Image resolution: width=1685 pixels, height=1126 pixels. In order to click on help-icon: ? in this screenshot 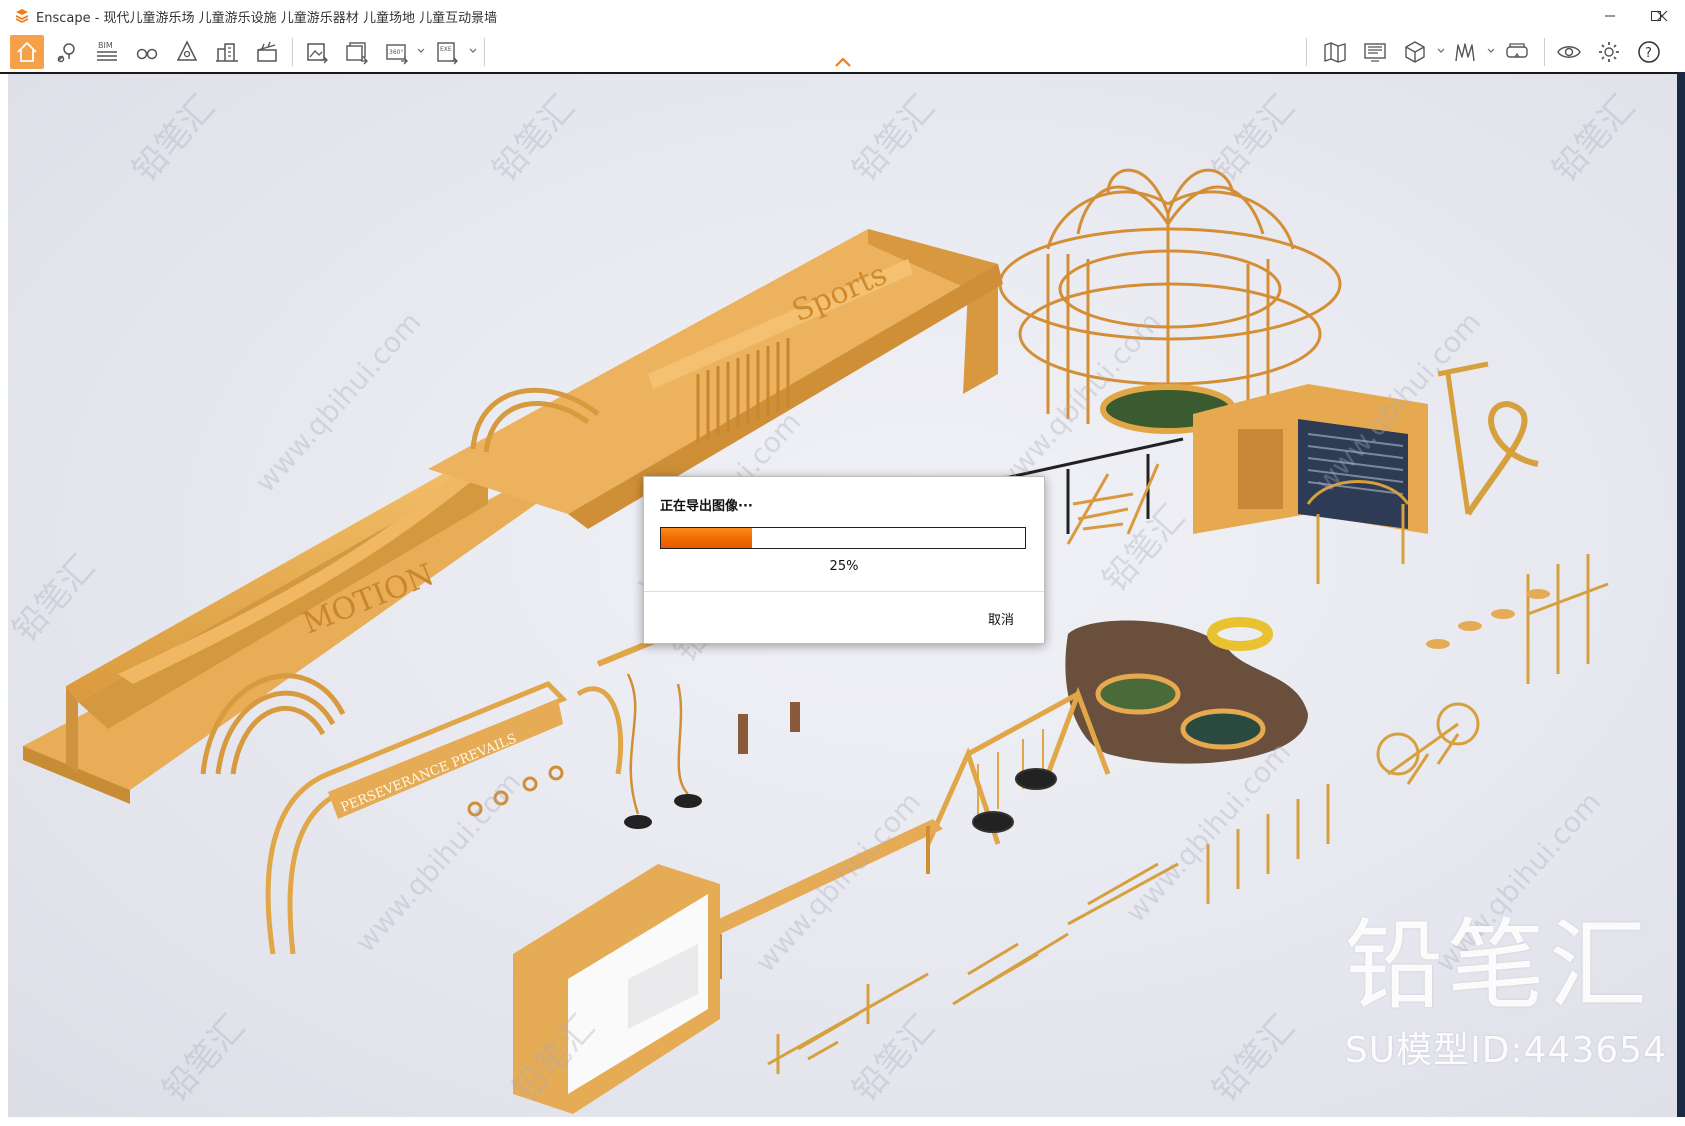, I will do `click(1649, 52)`.